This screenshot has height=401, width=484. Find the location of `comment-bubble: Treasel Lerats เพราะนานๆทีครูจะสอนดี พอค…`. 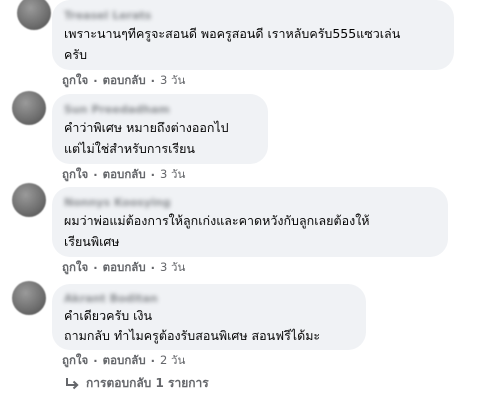

comment-bubble: Treasel Lerats เพราะนานๆทีครูจะสอนดี พอค… is located at coordinates (253, 35).